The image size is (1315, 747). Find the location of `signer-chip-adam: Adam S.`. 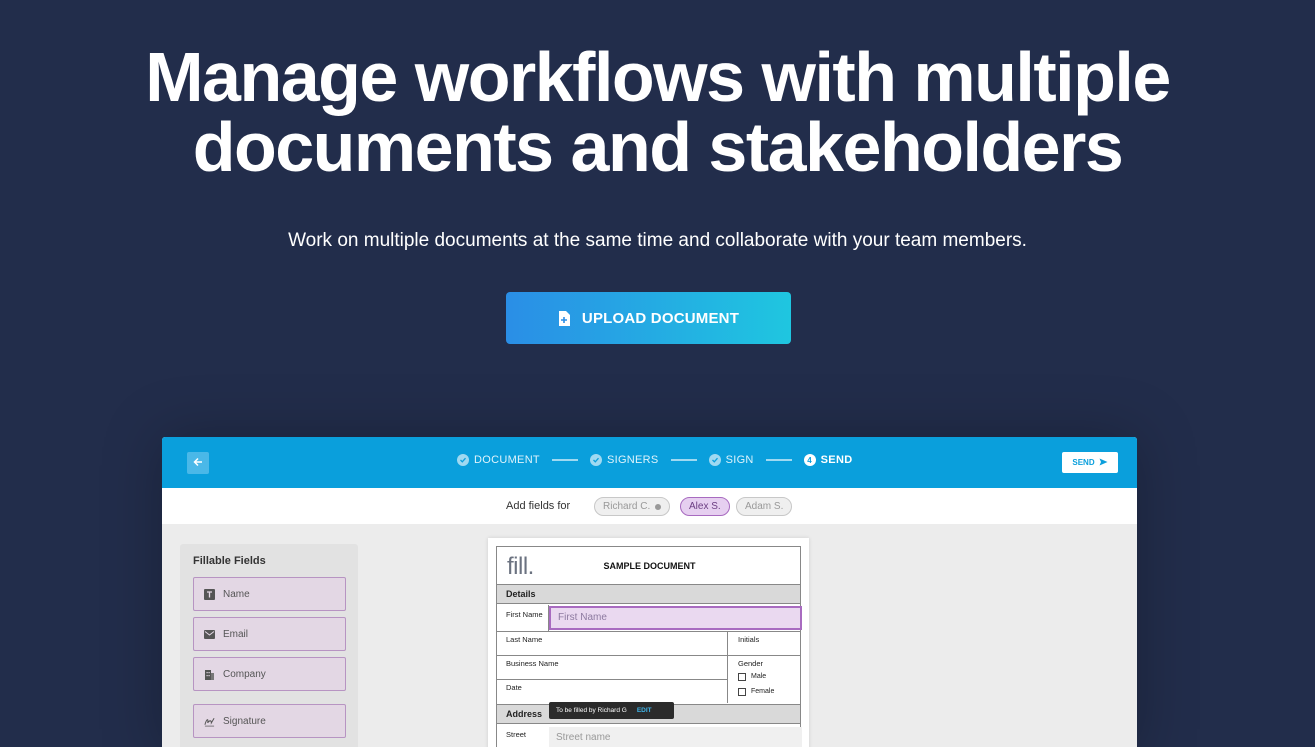

signer-chip-adam: Adam S. is located at coordinates (764, 506).